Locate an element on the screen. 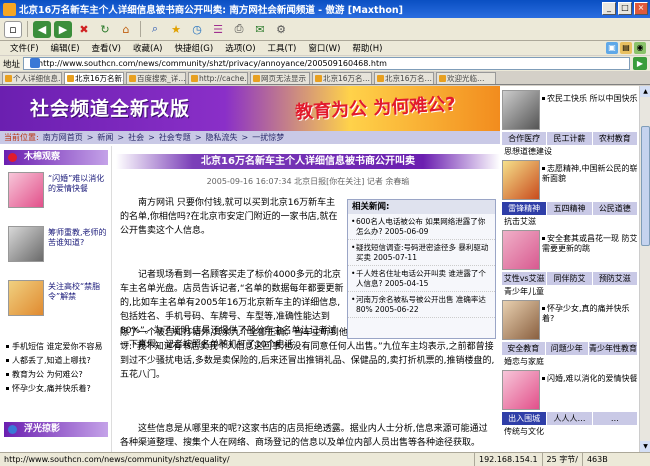 The height and width of the screenshot is (466, 650). topic-tag: 出入围城 is located at coordinates (525, 418).